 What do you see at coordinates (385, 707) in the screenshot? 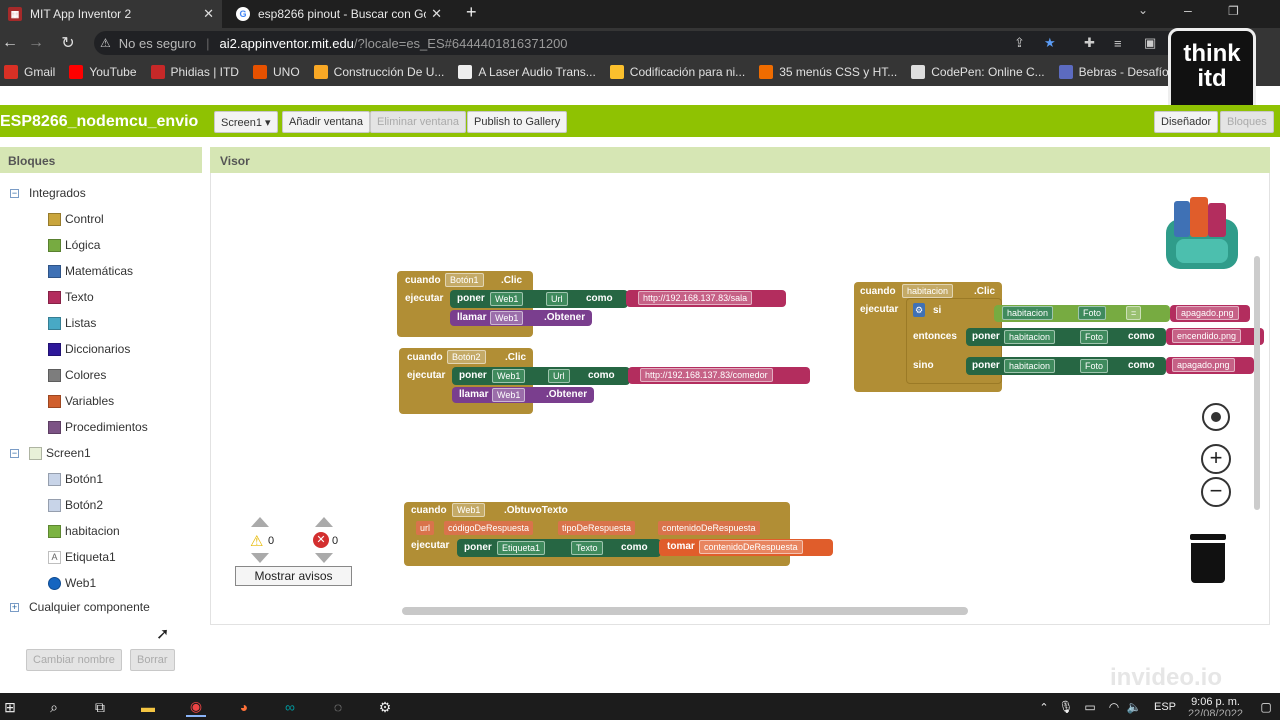
I see `settings-gear-icon: ⚙` at bounding box center [385, 707].